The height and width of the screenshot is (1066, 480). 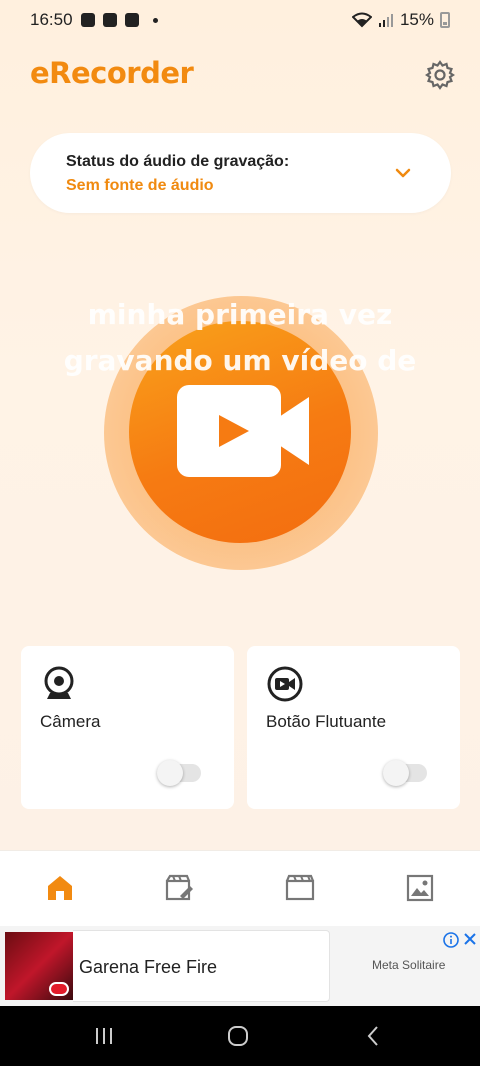 What do you see at coordinates (385, 20) in the screenshot?
I see `signal-icon` at bounding box center [385, 20].